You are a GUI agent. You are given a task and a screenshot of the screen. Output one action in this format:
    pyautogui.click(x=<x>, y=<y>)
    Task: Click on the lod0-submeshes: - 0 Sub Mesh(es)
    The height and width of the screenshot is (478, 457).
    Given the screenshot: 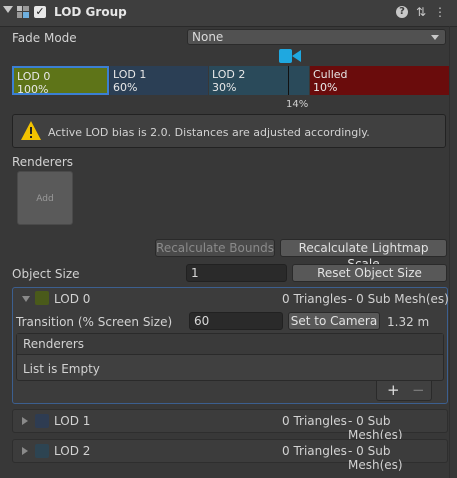 What is the action you would take?
    pyautogui.click(x=398, y=299)
    